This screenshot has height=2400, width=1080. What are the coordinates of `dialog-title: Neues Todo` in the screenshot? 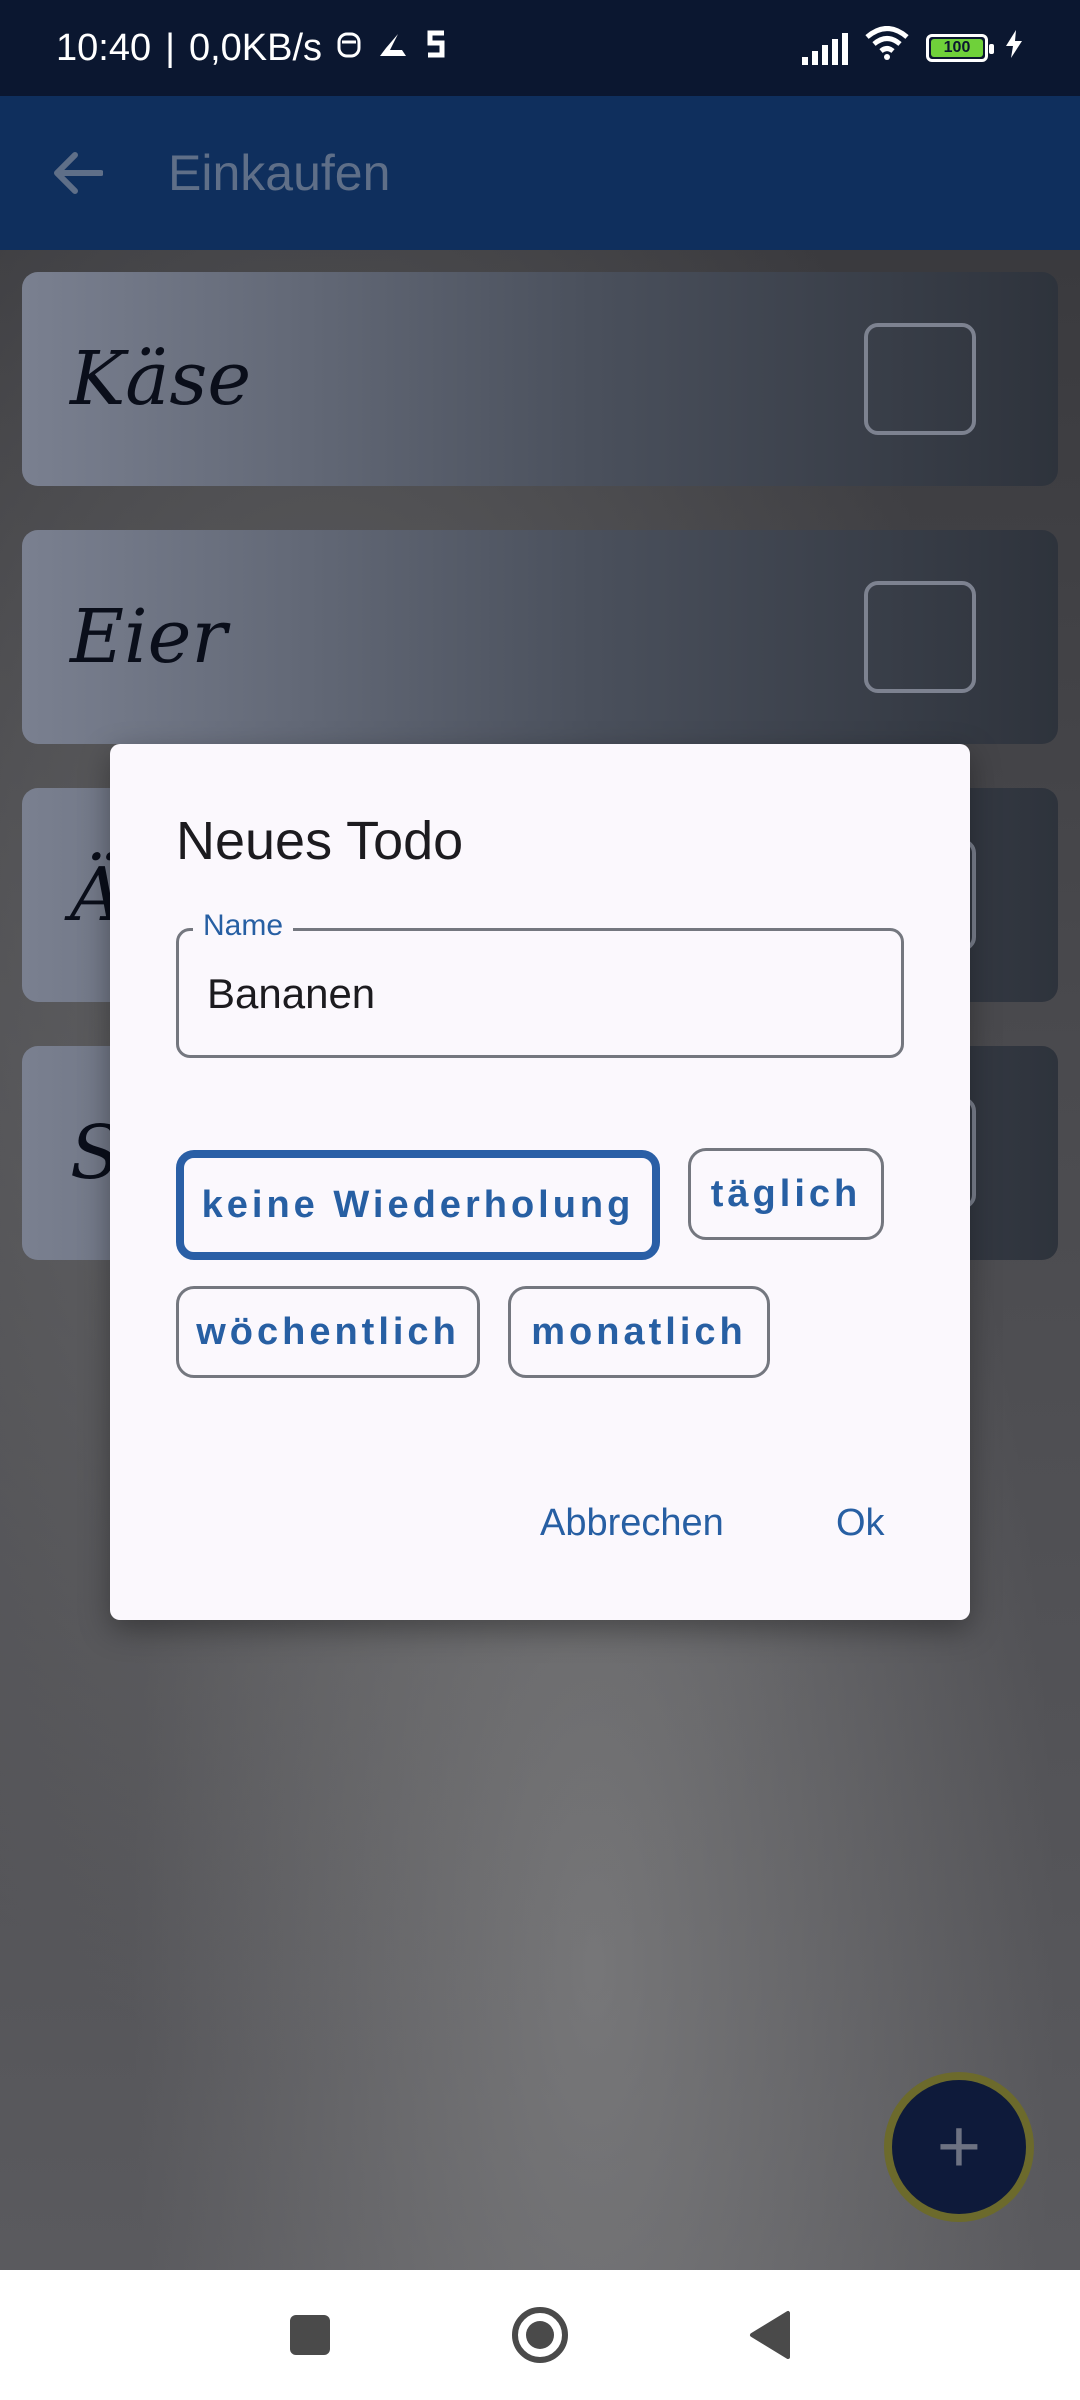 It's located at (320, 841).